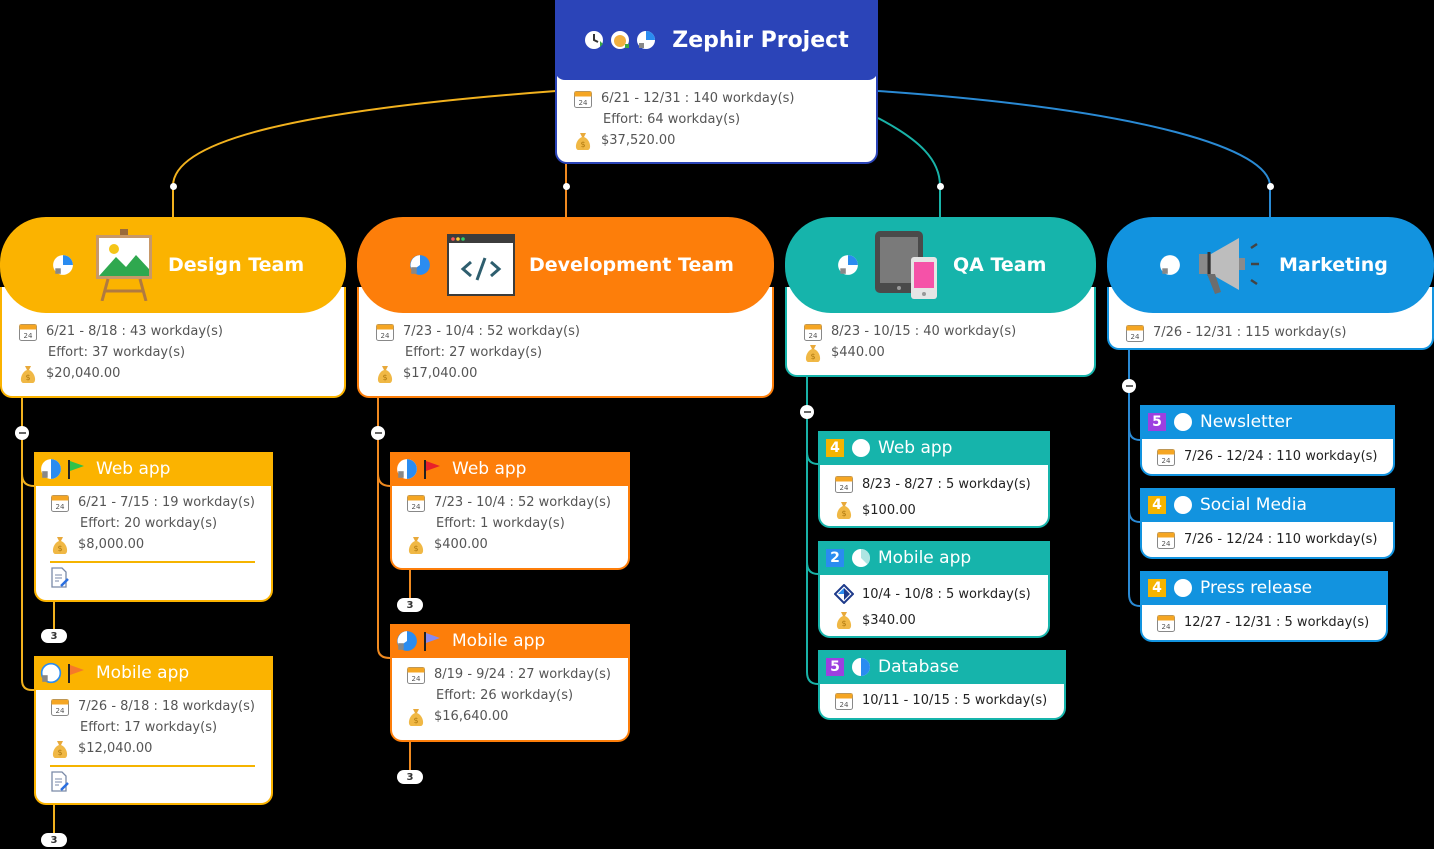  What do you see at coordinates (594, 40) in the screenshot?
I see `clock-icon` at bounding box center [594, 40].